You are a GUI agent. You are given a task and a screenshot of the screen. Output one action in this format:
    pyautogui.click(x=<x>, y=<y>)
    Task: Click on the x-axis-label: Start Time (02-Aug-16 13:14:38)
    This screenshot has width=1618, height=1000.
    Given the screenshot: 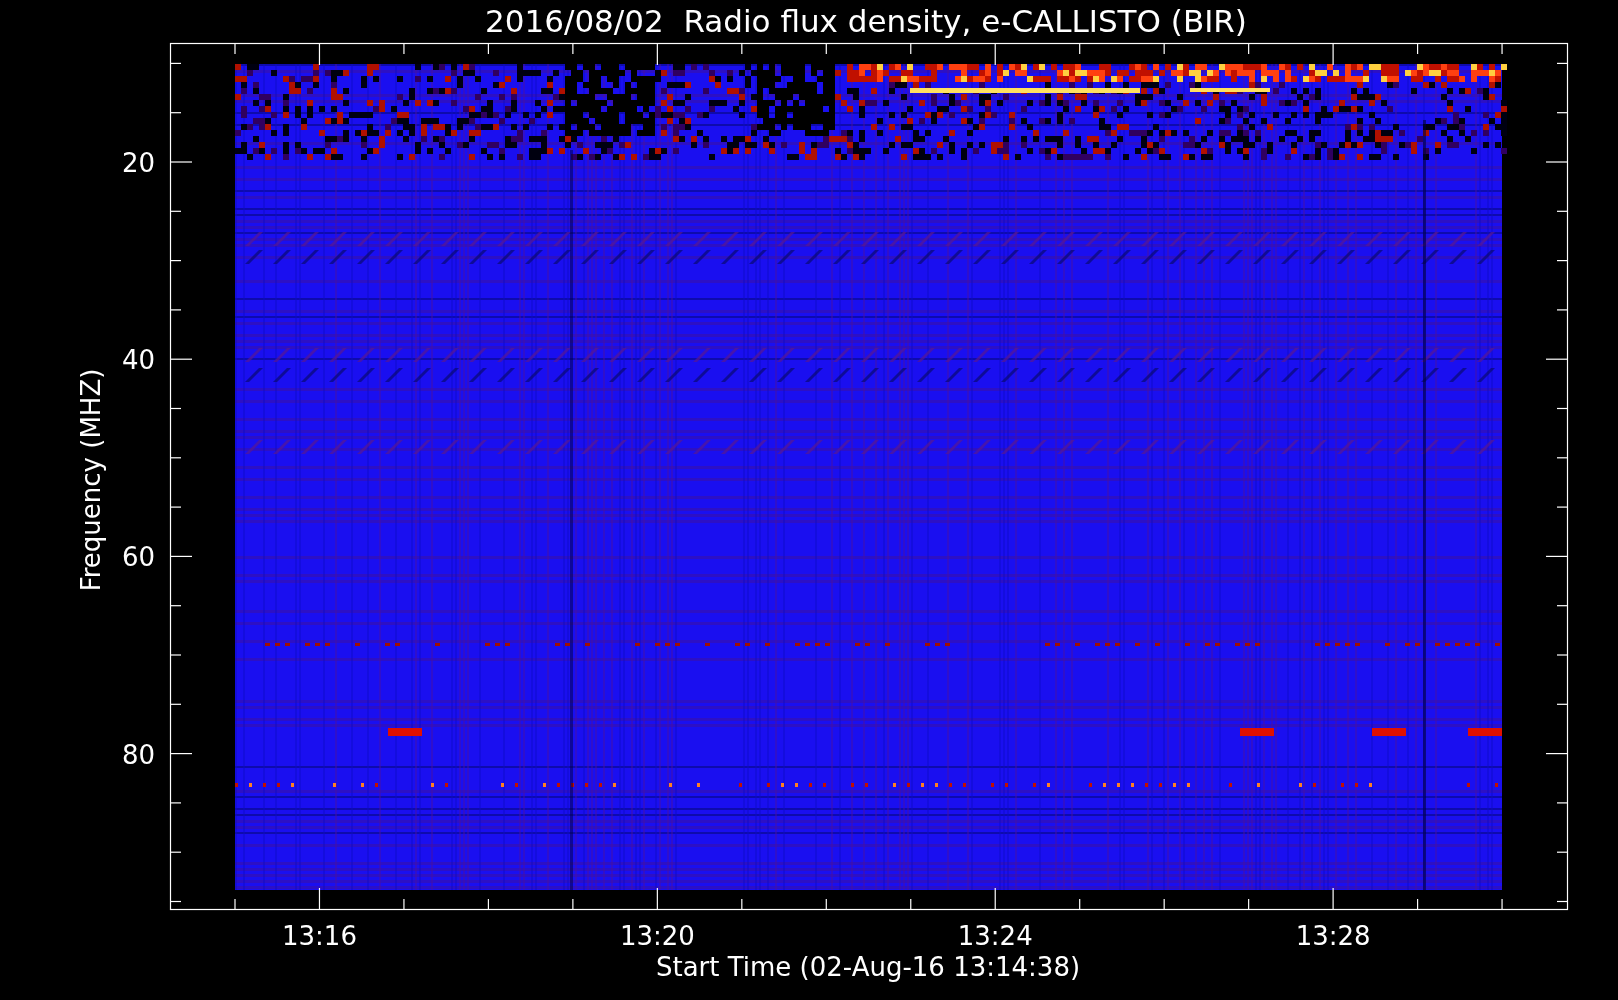 What is the action you would take?
    pyautogui.click(x=868, y=967)
    